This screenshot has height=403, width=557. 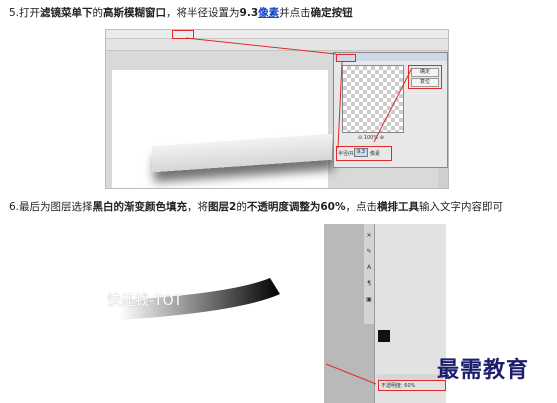 What do you see at coordinates (483, 370) in the screenshot?
I see `watermark: 最需教育` at bounding box center [483, 370].